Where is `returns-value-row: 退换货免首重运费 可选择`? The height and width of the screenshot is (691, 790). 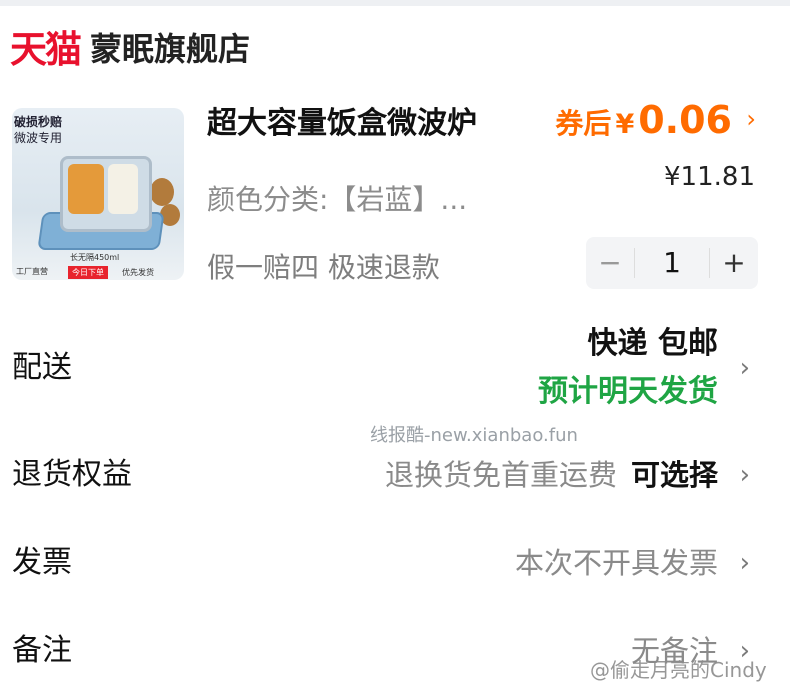 returns-value-row: 退换货免首重运费 可选择 is located at coordinates (551, 475).